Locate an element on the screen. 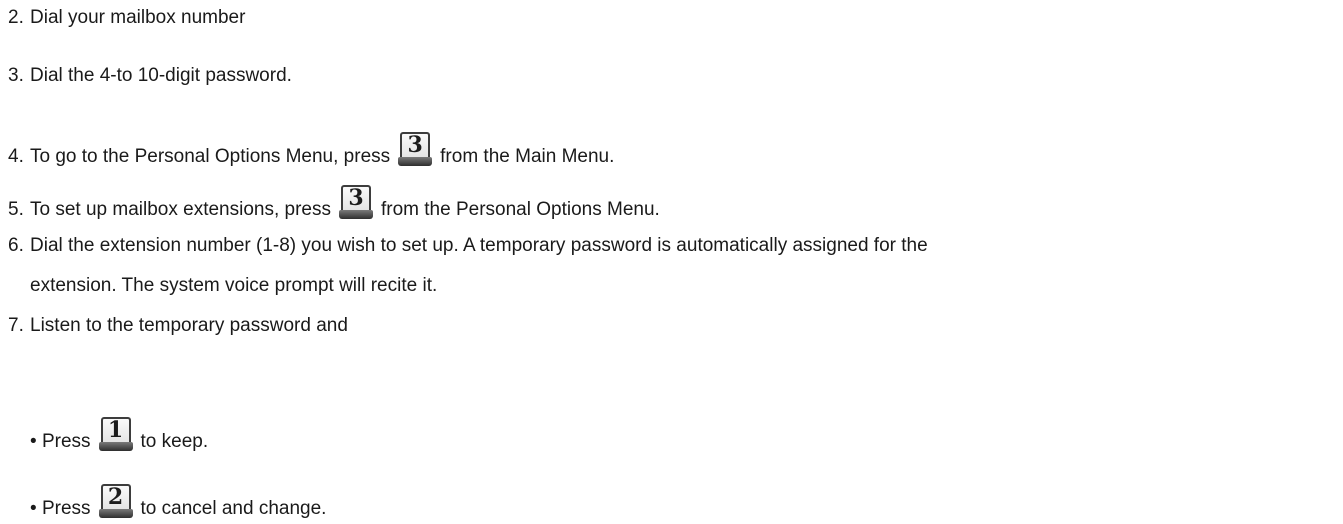  step-number: 6. is located at coordinates (16, 245).